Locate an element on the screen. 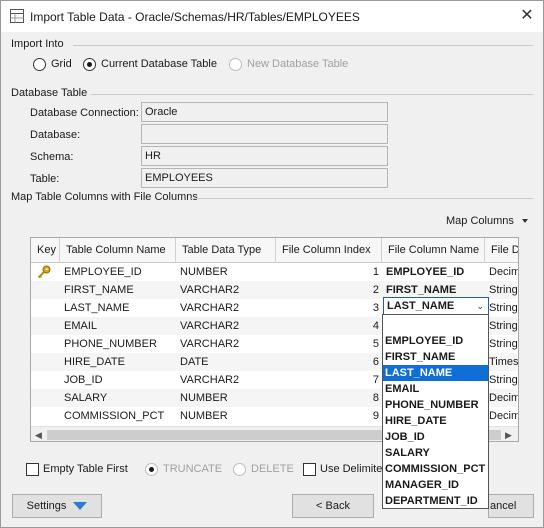  header-file-column-index: File Column Index is located at coordinates (329, 250).